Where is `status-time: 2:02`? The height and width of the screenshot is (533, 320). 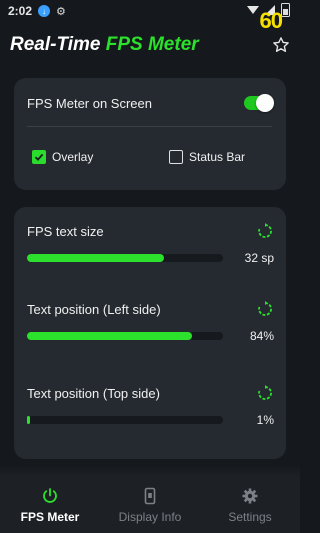 status-time: 2:02 is located at coordinates (20, 11).